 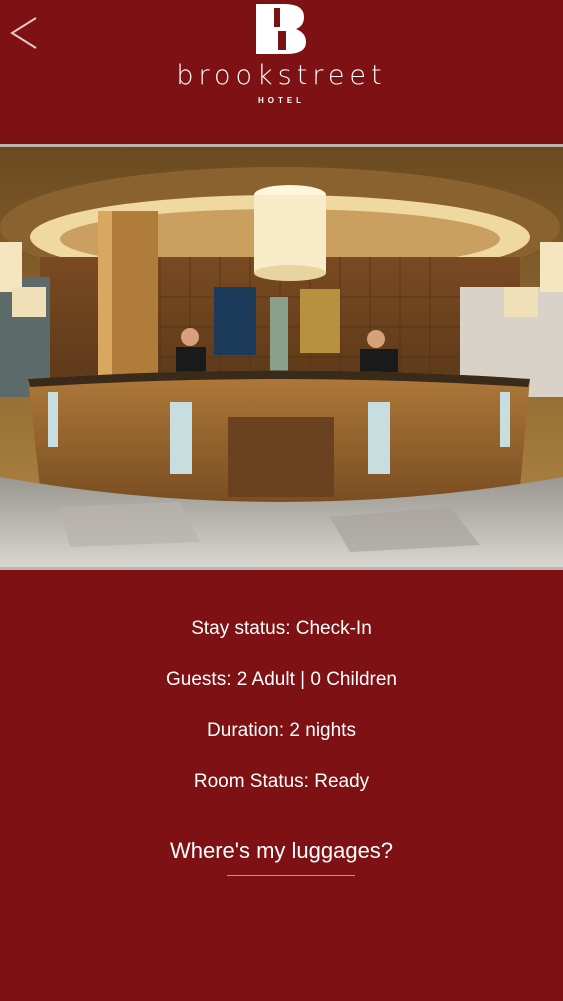 What do you see at coordinates (281, 679) in the screenshot?
I see `guests-text: Guests: 2 Adult | 0 Children` at bounding box center [281, 679].